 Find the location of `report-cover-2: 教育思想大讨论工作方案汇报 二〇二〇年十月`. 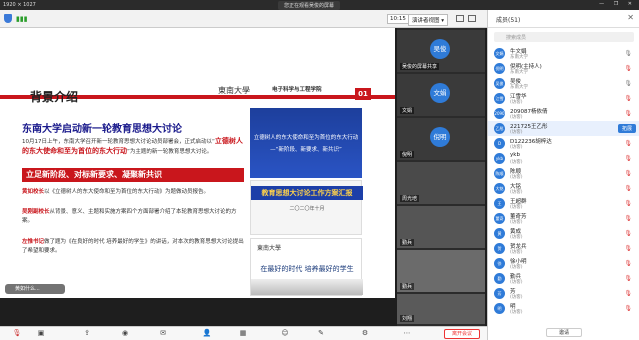

report-cover-2: 教育思想大讨论工作方案汇报 二〇二〇年十月 is located at coordinates (306, 207).